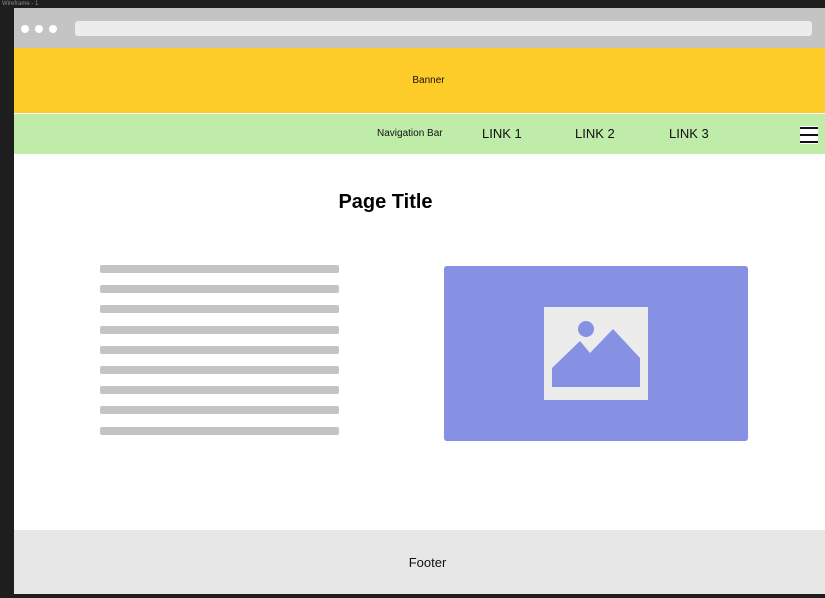 The height and width of the screenshot is (598, 825). I want to click on text-placeholder-block, so click(219, 356).